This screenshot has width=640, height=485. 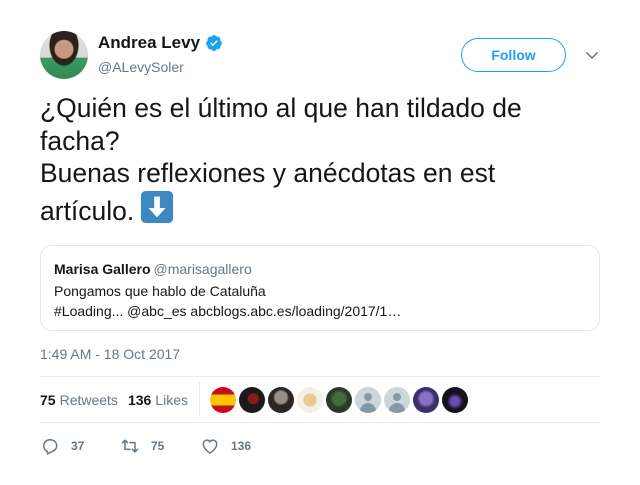 I want to click on likes-label: Likes, so click(x=171, y=399).